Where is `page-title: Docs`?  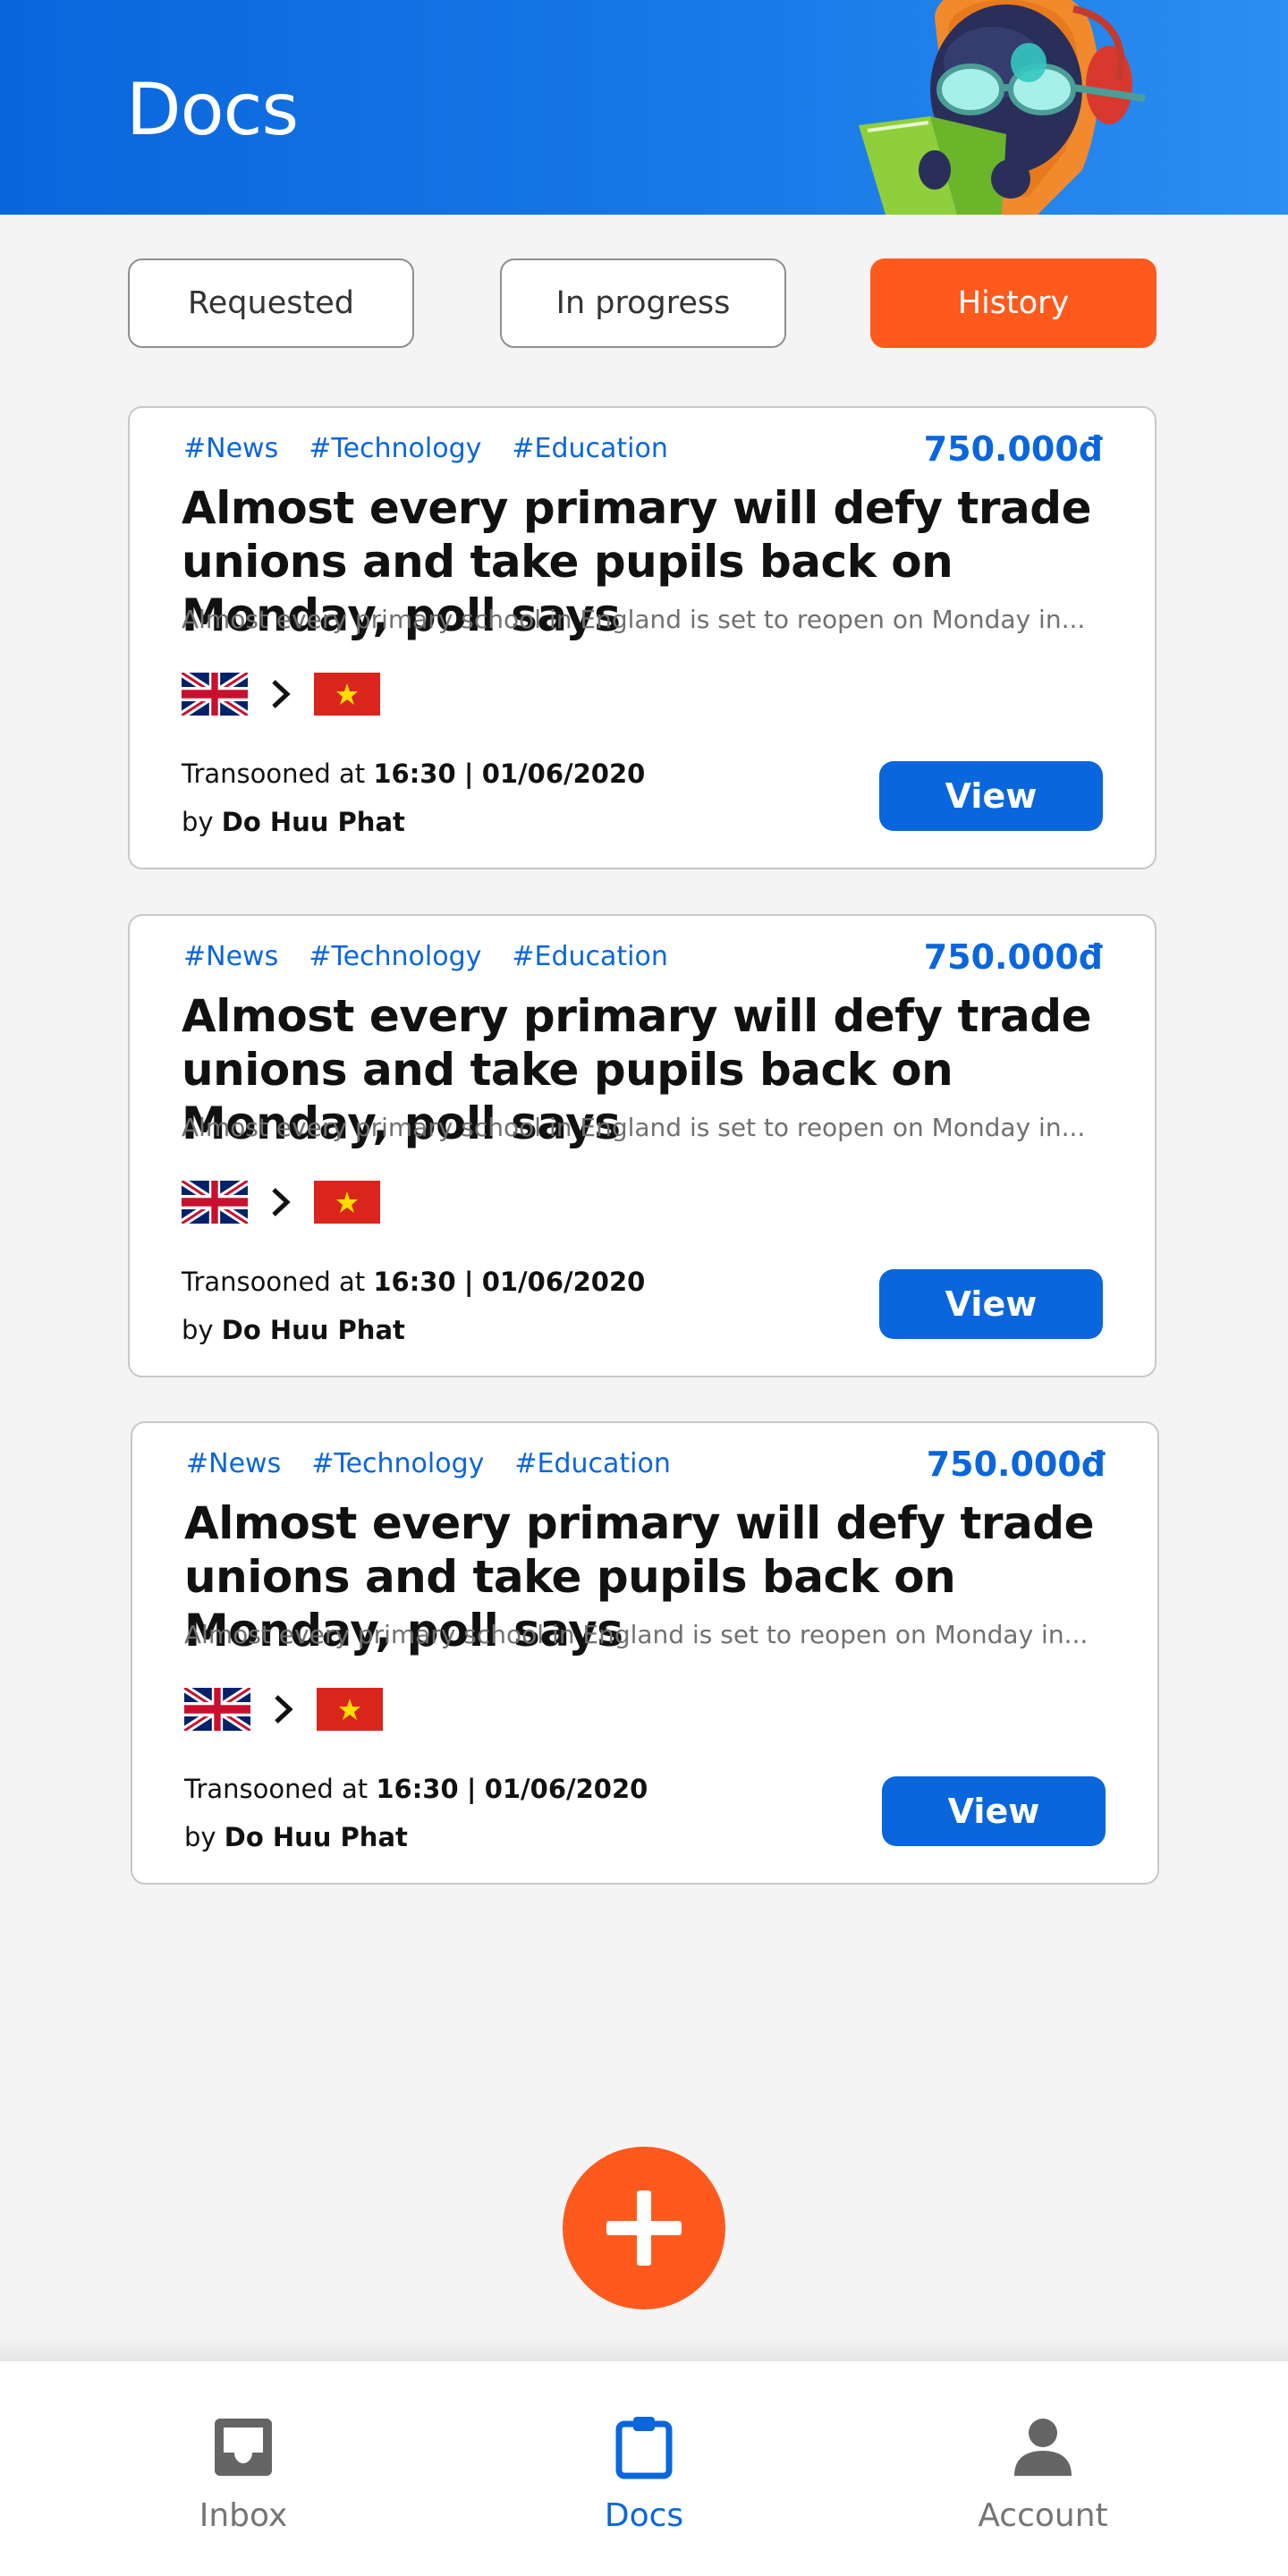 page-title: Docs is located at coordinates (212, 109).